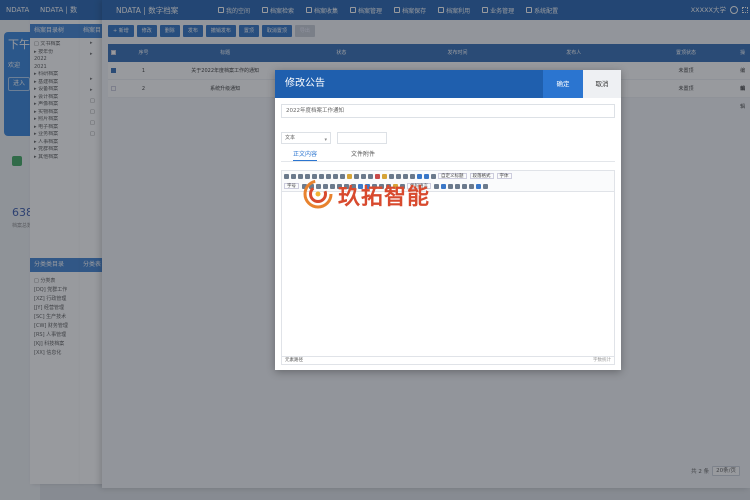 This screenshot has width=750, height=500. What do you see at coordinates (478, 186) in the screenshot?
I see `search-replace-icon` at bounding box center [478, 186].